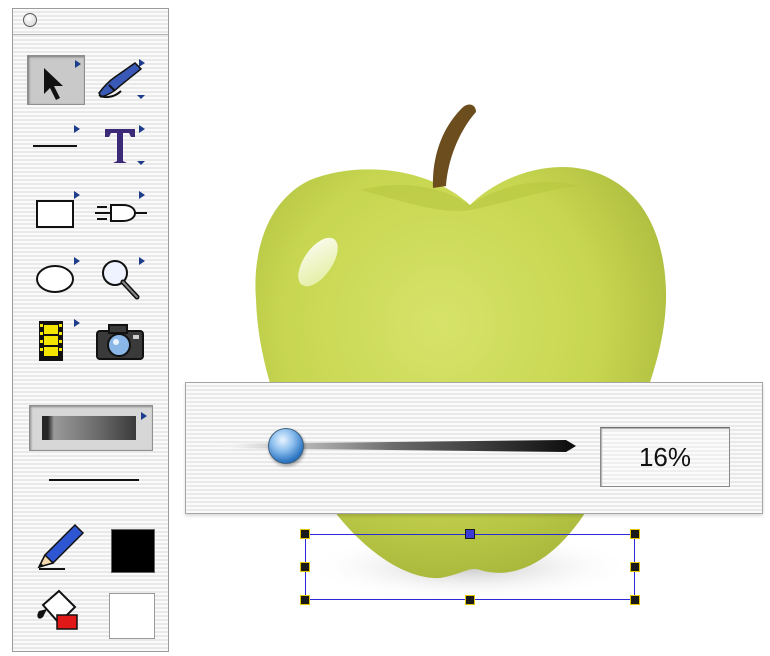  I want to click on pencil-icon, so click(61, 546).